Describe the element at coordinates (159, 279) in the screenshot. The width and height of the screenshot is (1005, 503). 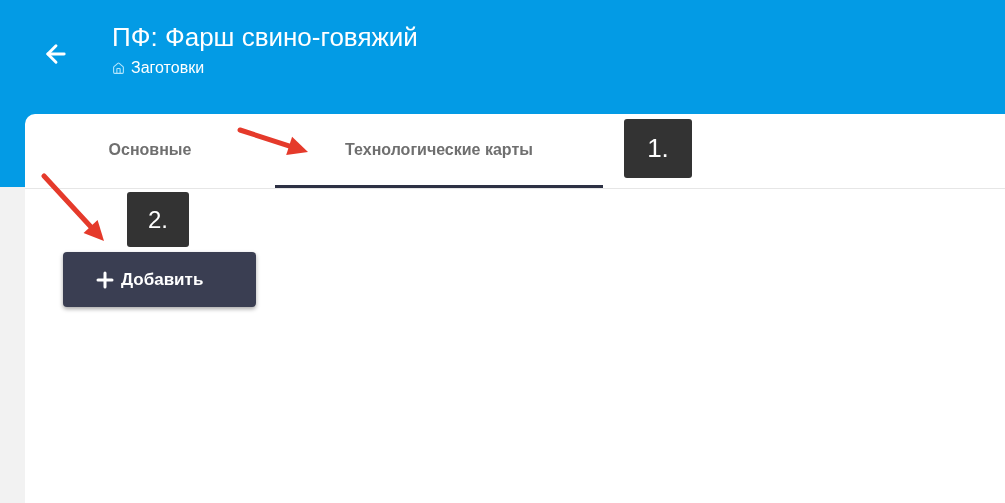
I see `add-button: Добавить` at that location.